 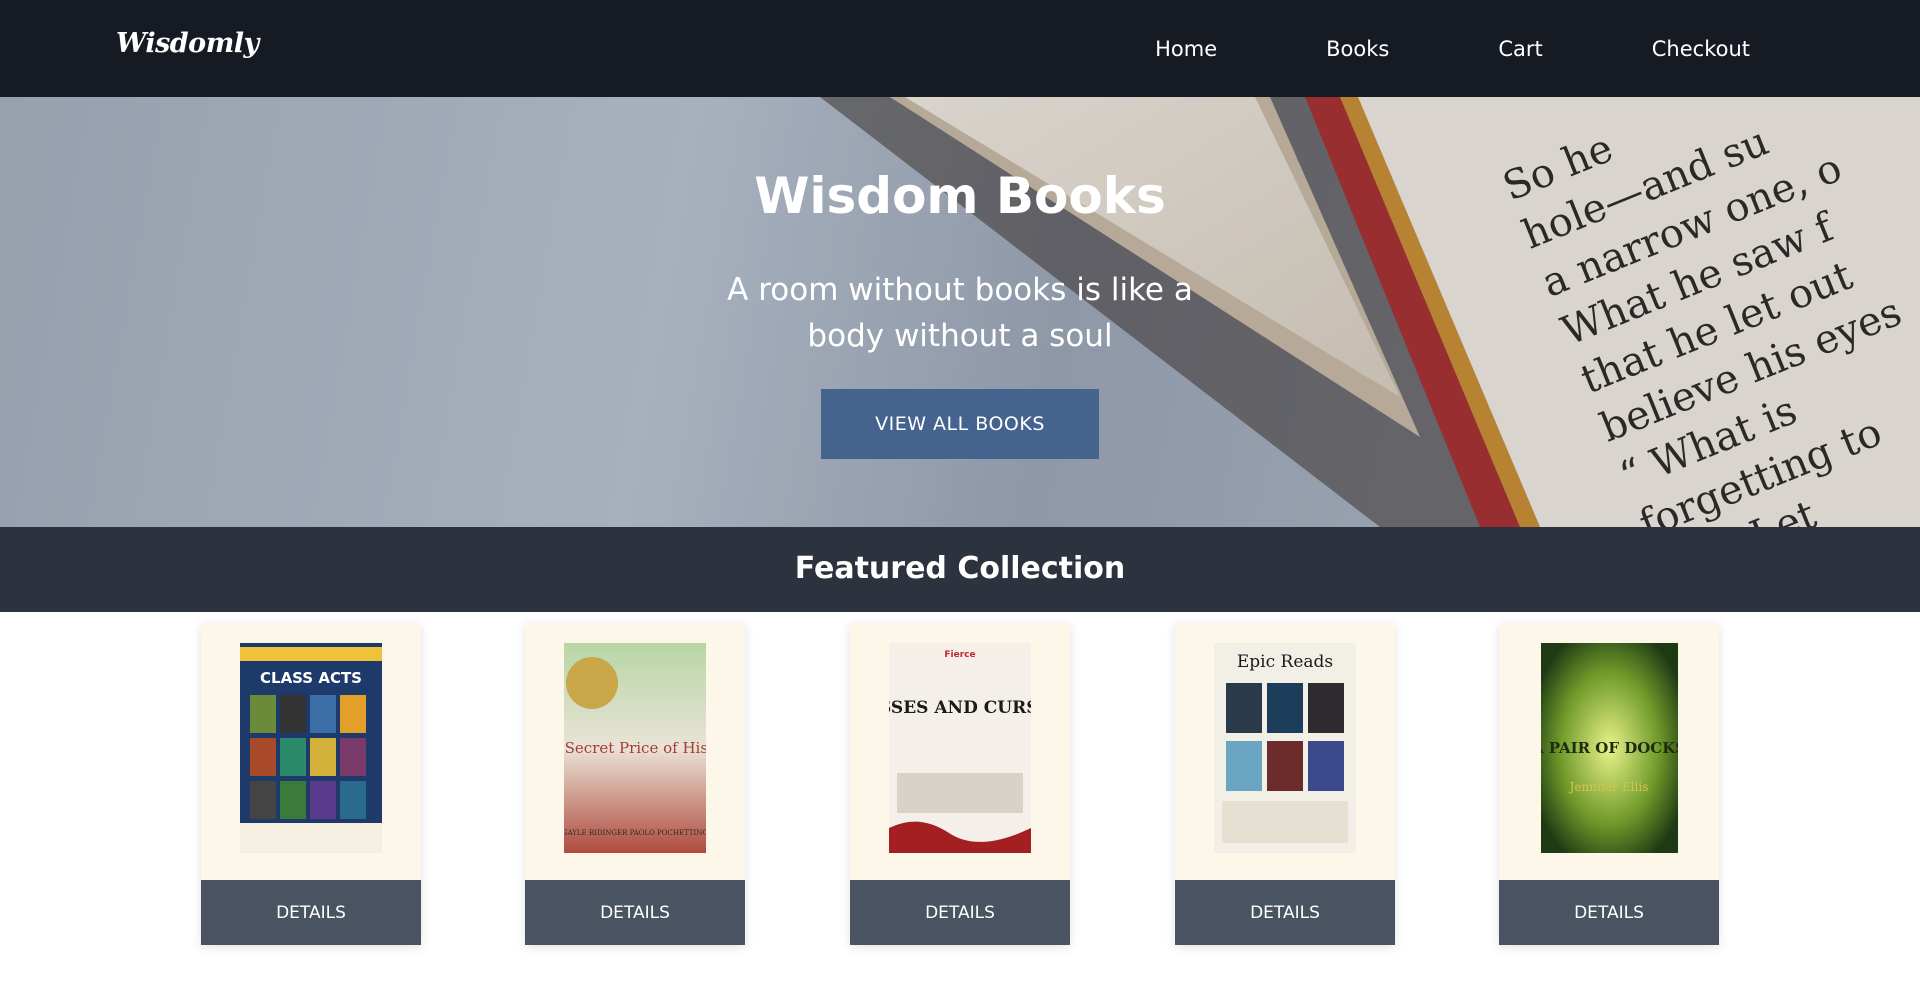 I want to click on featured-section-header: Featured Collection, so click(x=960, y=569).